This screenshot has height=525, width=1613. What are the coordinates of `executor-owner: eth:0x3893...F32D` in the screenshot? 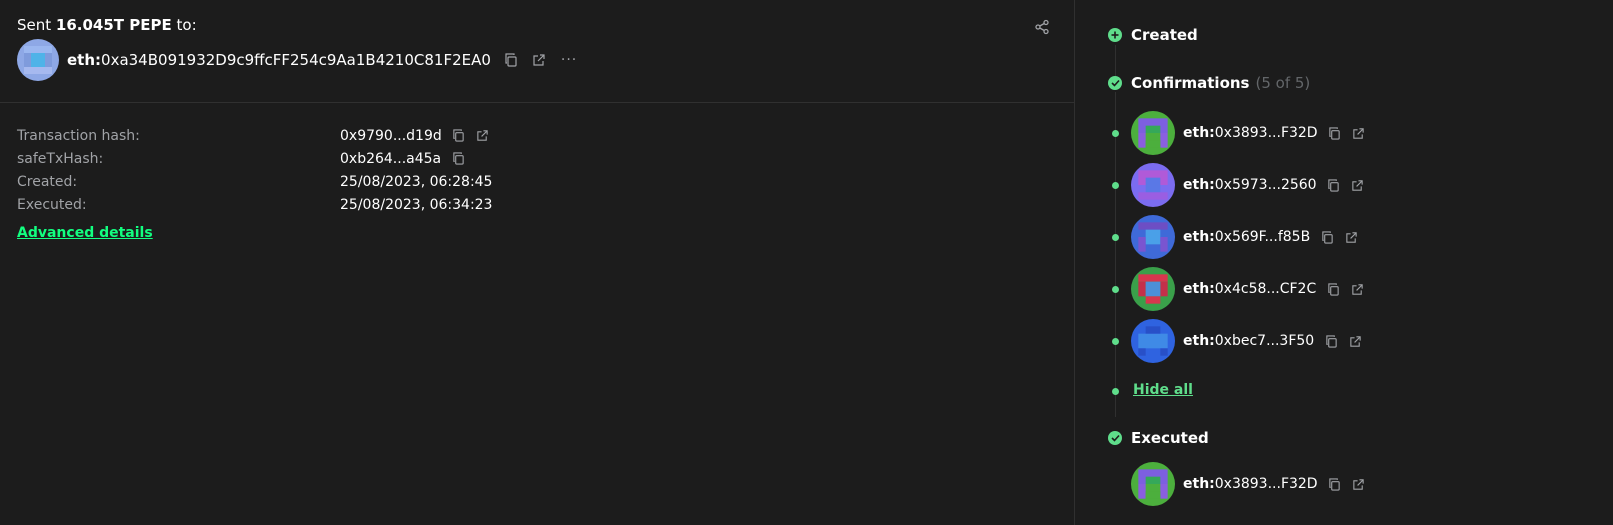 It's located at (1248, 484).